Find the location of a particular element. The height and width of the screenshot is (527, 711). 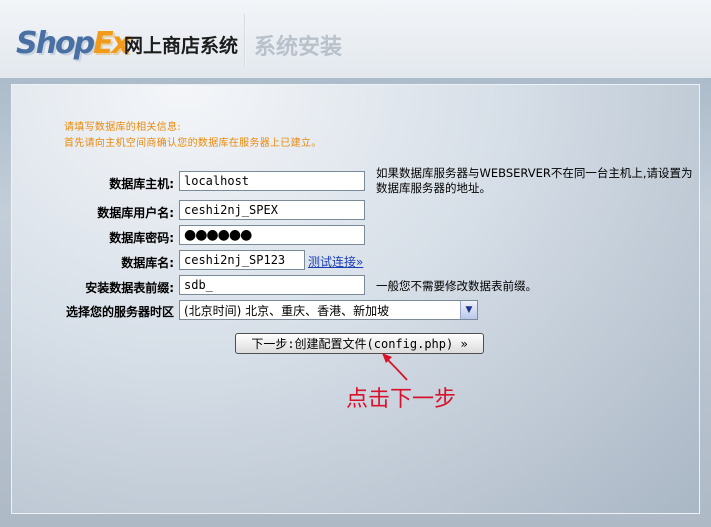

test-connection-link: 测试连接» is located at coordinates (335, 261).